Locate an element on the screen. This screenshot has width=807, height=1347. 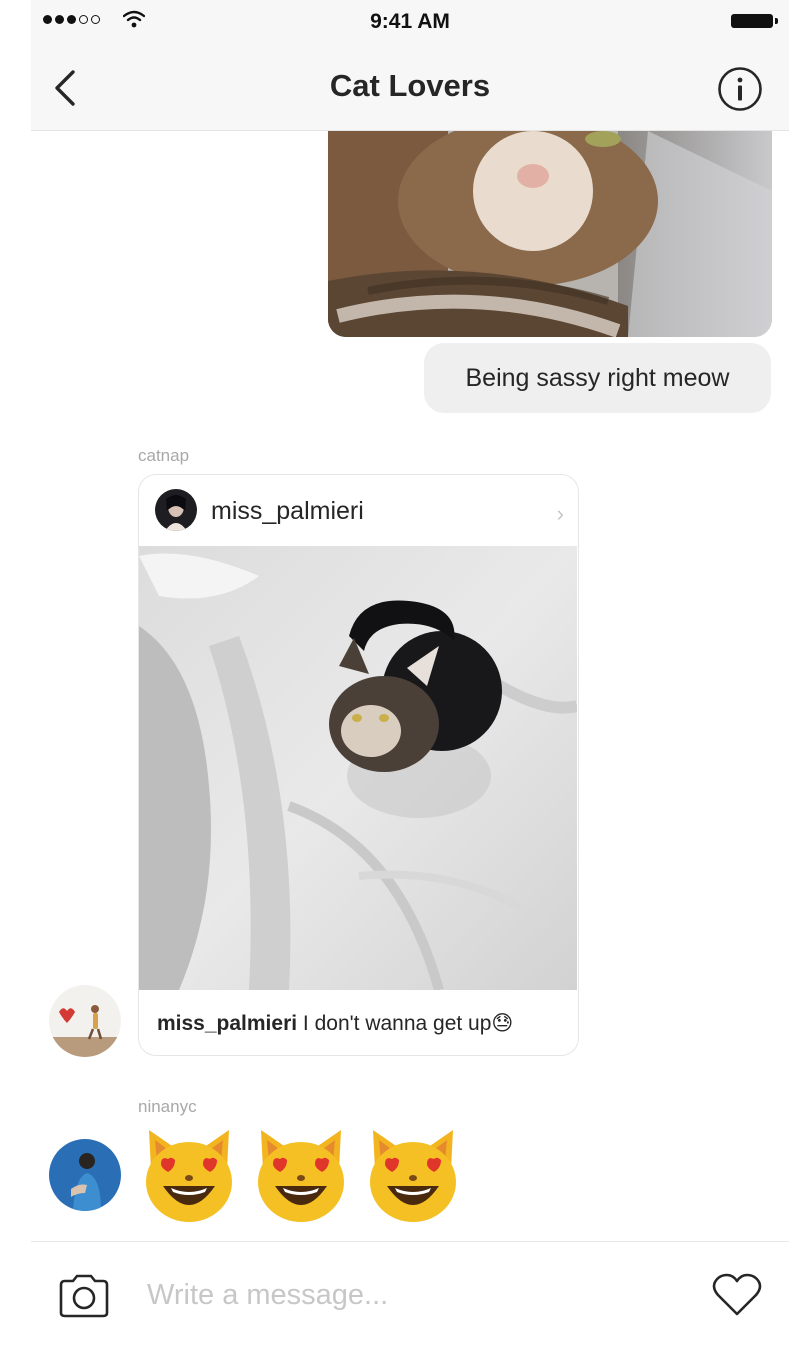
cat-photo-image is located at coordinates (550, 234).